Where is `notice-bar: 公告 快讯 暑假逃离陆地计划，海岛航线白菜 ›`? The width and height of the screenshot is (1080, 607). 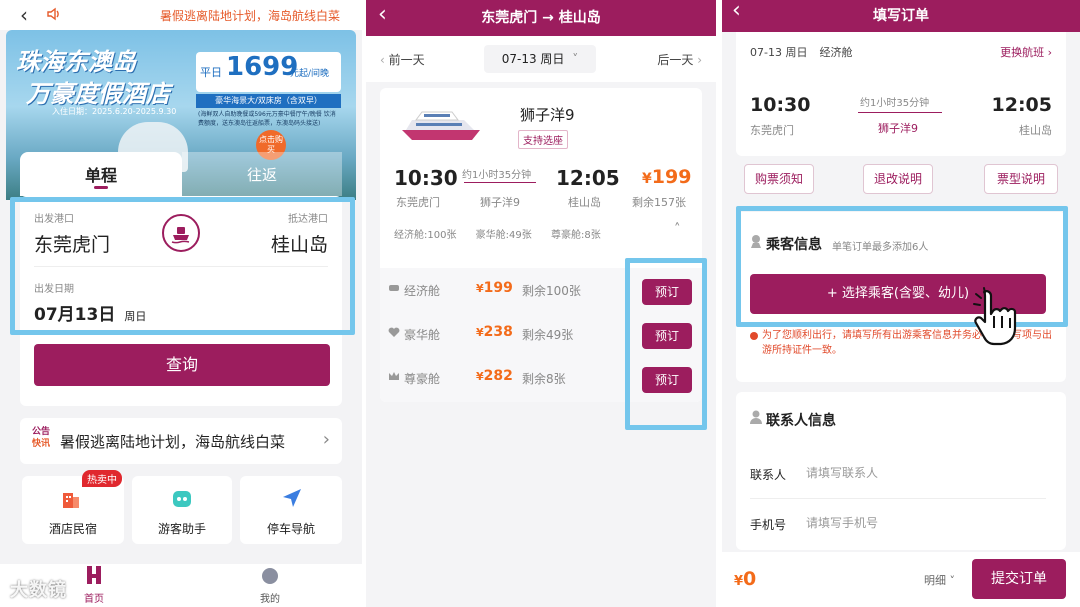 notice-bar: 公告 快讯 暑假逃离陆地计划，海岛航线白菜 › is located at coordinates (181, 441).